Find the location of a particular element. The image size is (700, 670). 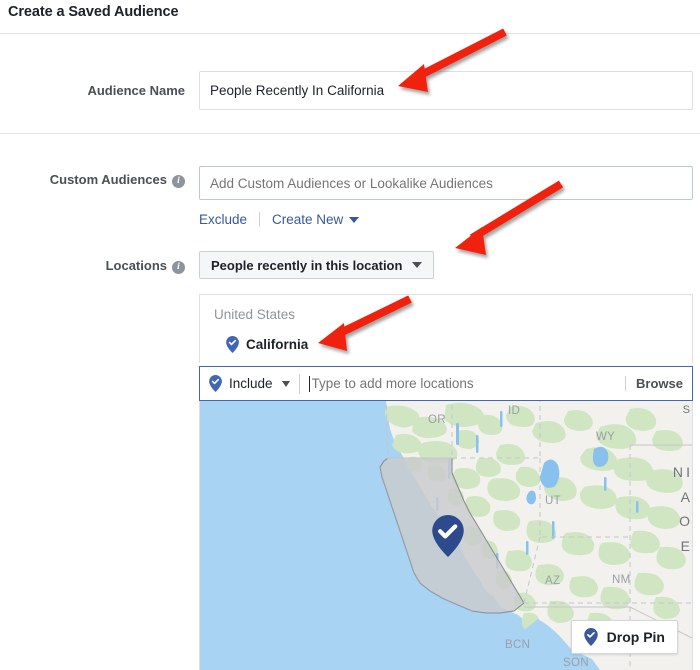

drop-pin-button: Drop Pin is located at coordinates (624, 637).